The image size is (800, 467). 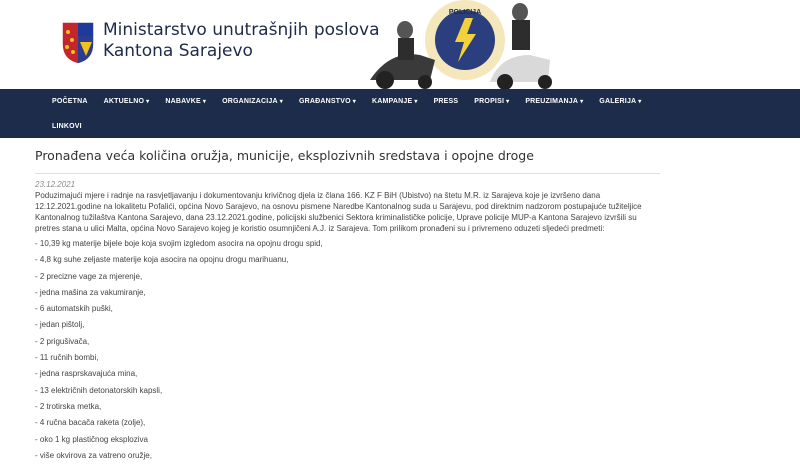 I want to click on nav-label: GRAĐANSTVO, so click(x=324, y=101).